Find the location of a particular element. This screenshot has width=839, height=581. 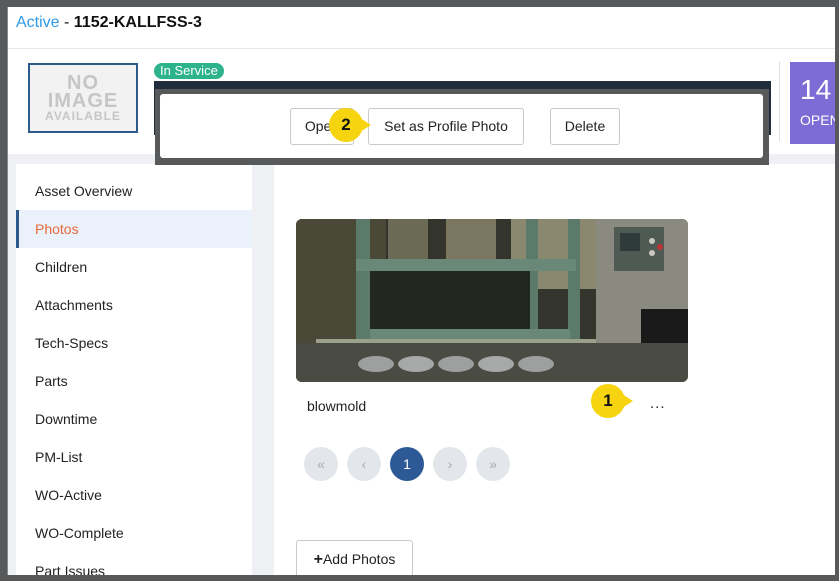

callout-2: 2 is located at coordinates (351, 125).